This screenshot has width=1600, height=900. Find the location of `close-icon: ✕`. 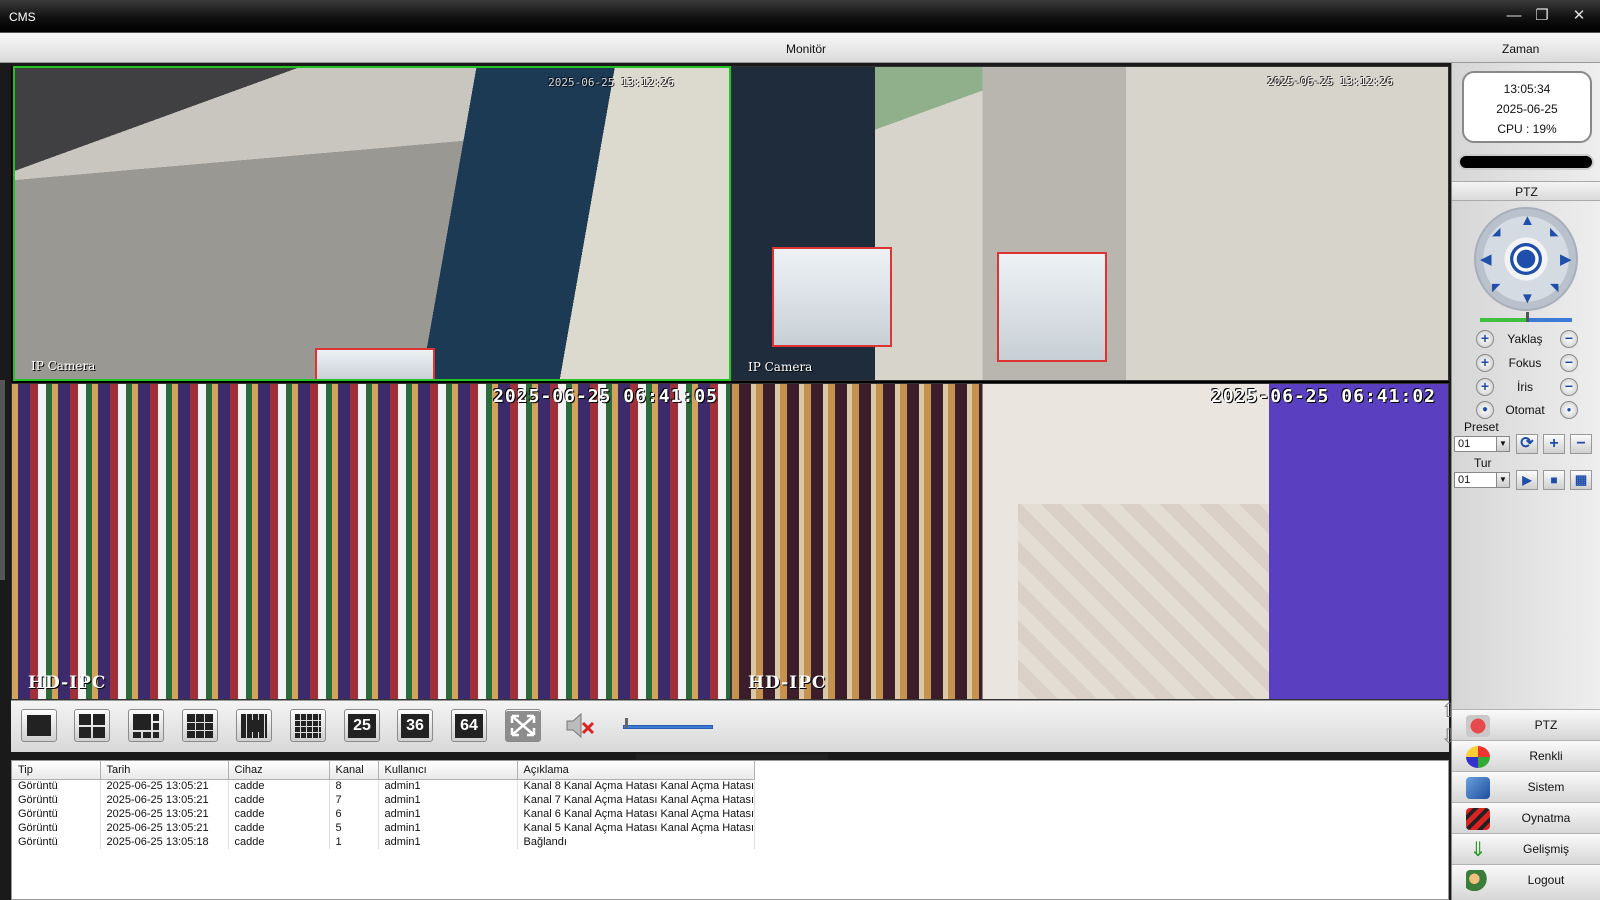

close-icon: ✕ is located at coordinates (1579, 16).